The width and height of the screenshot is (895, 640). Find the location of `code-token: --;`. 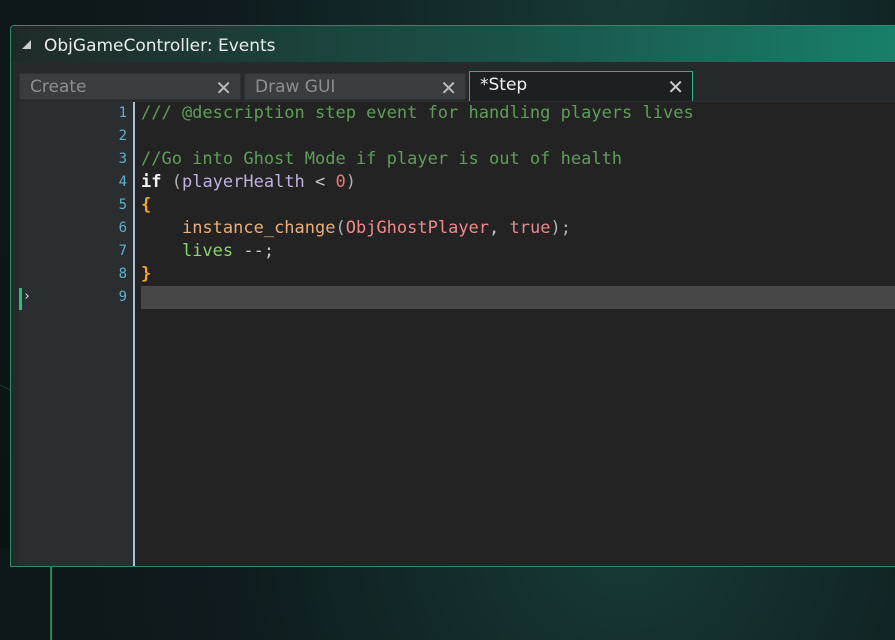

code-token: --; is located at coordinates (254, 251).